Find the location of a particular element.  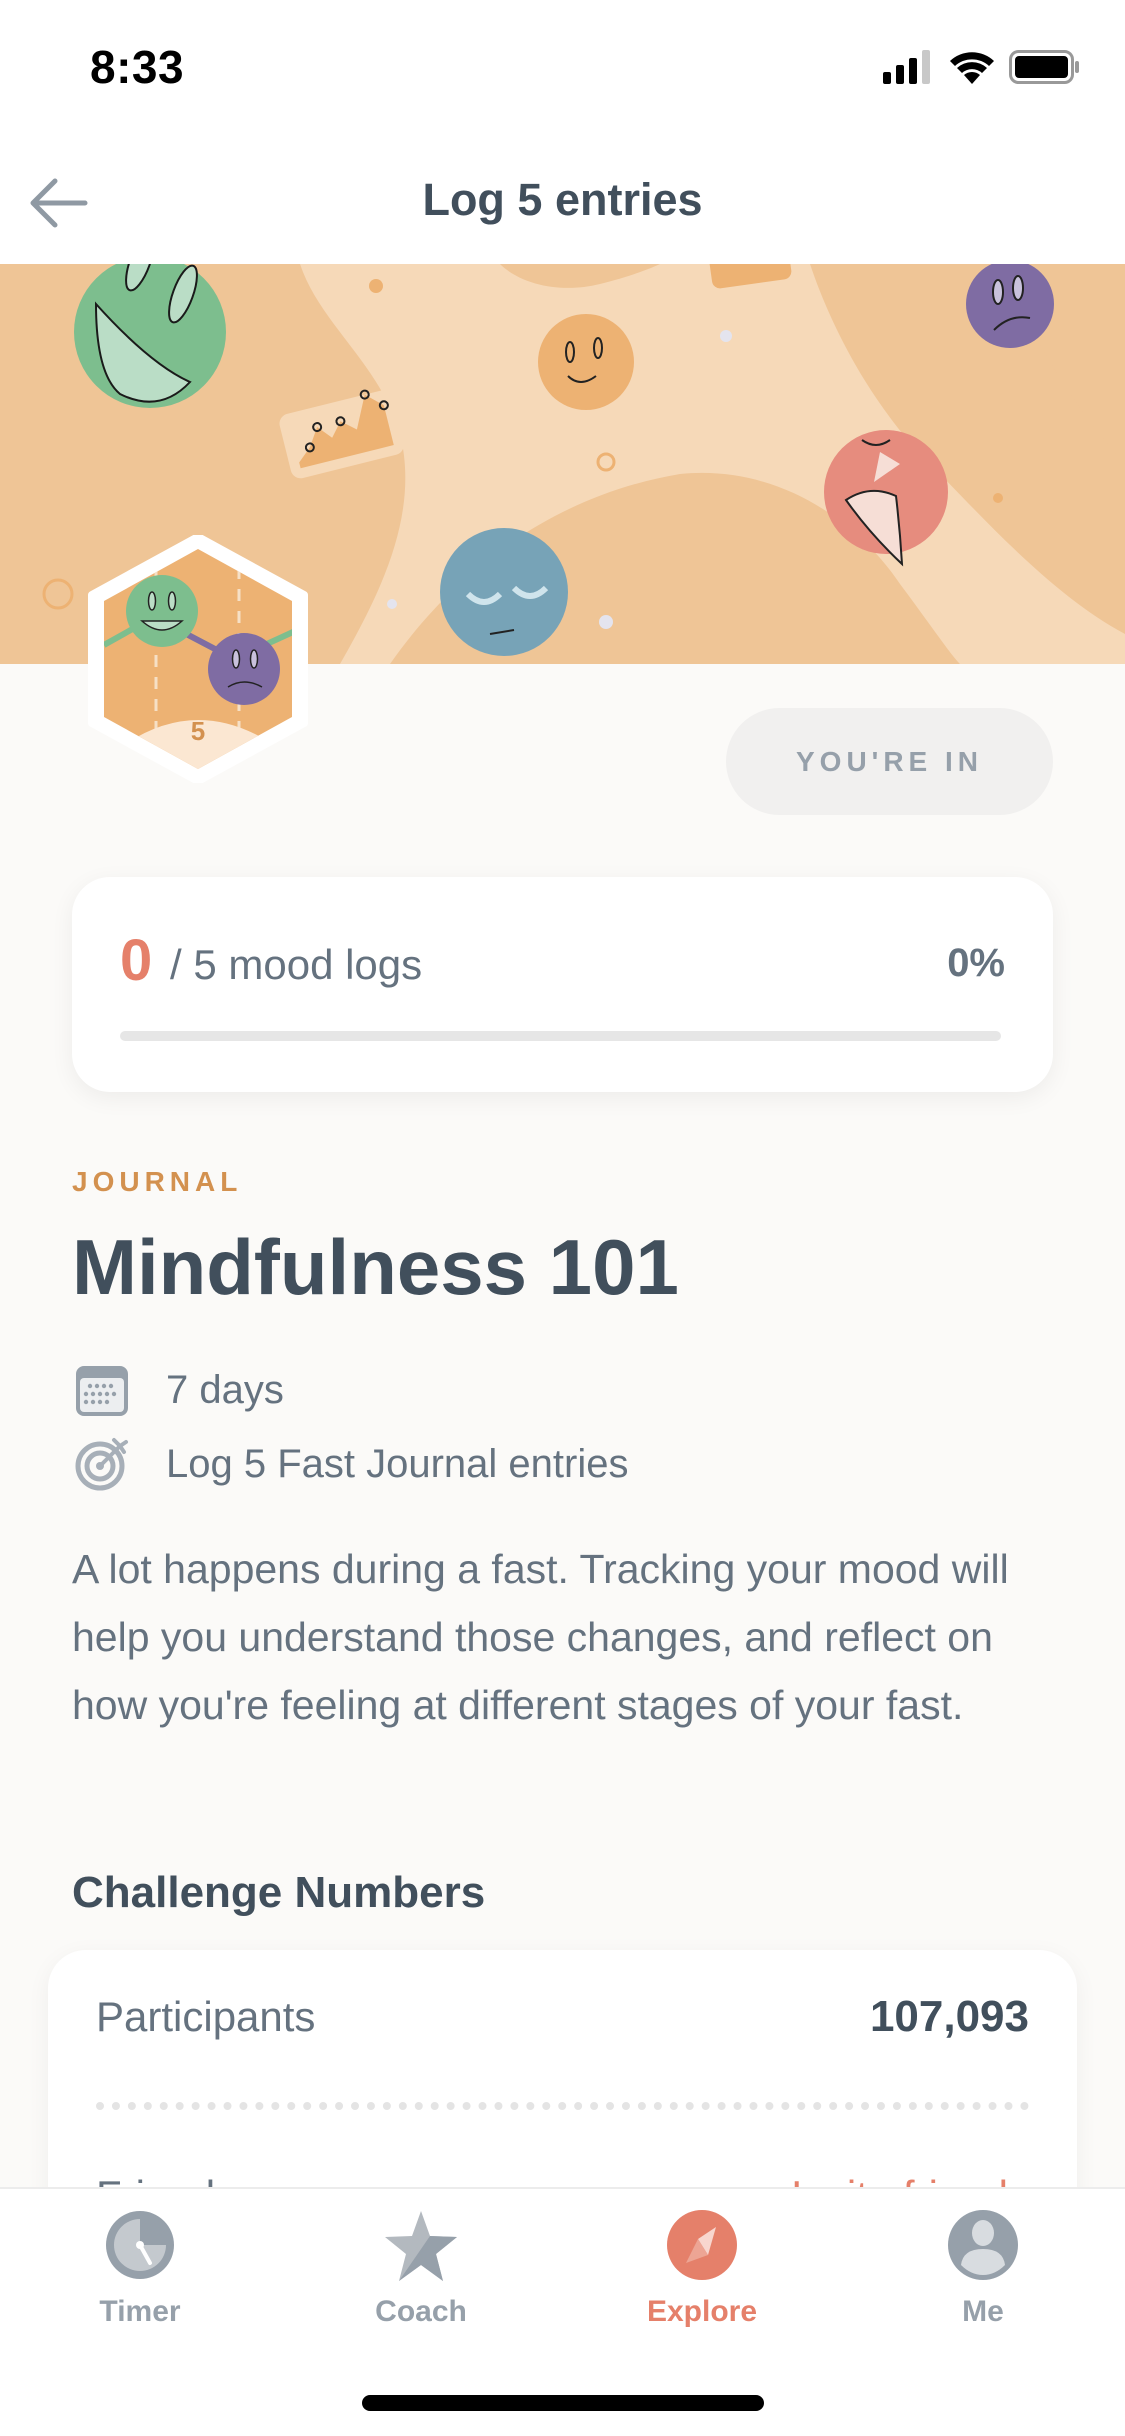

tab-explore: Explore is located at coordinates (702, 2284).